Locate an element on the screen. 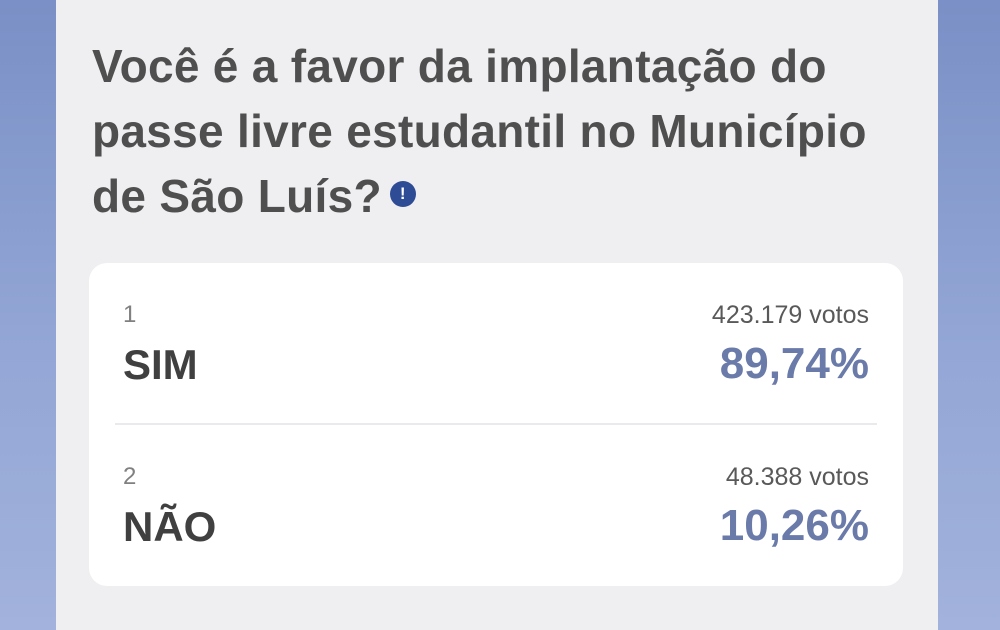 The image size is (1000, 630). option-label: SIM is located at coordinates (160, 364).